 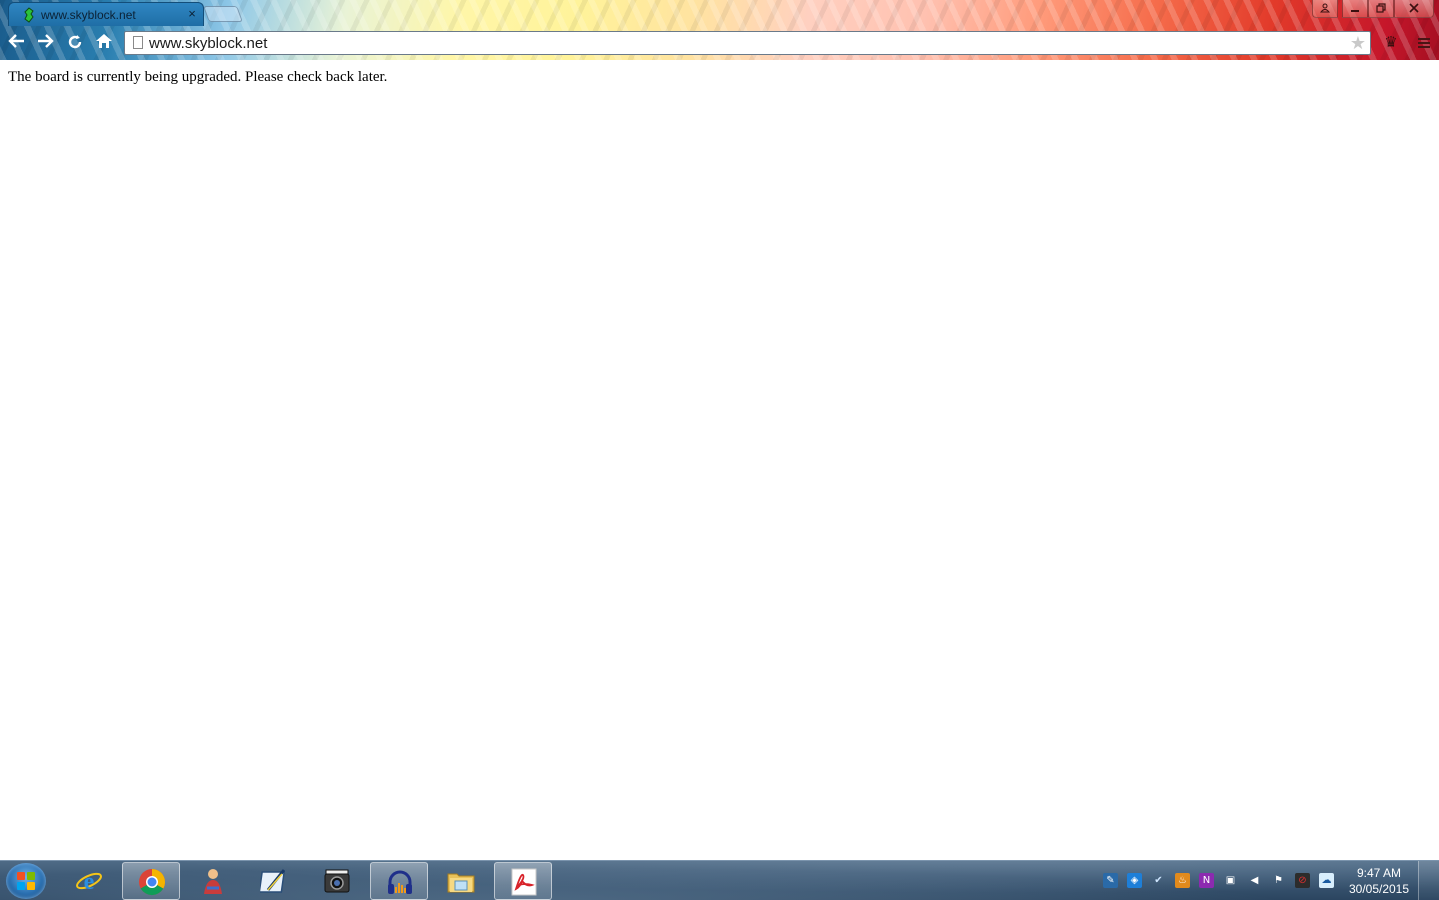 I want to click on taskbar-video-editor, so click(x=337, y=881).